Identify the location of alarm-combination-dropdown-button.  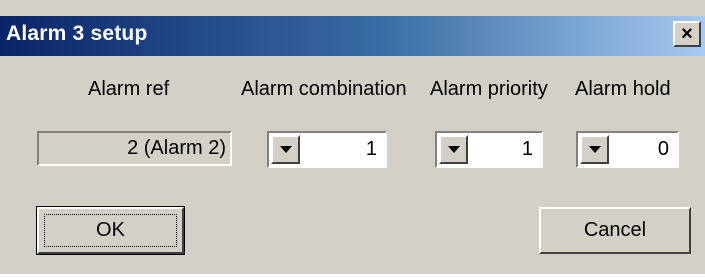
(285, 149).